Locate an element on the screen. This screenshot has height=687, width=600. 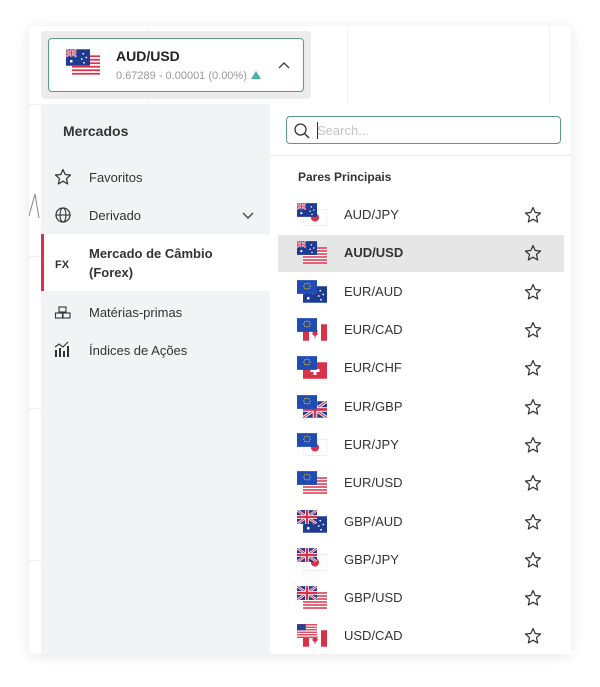
gb-au-flag-icon is located at coordinates (312, 521).